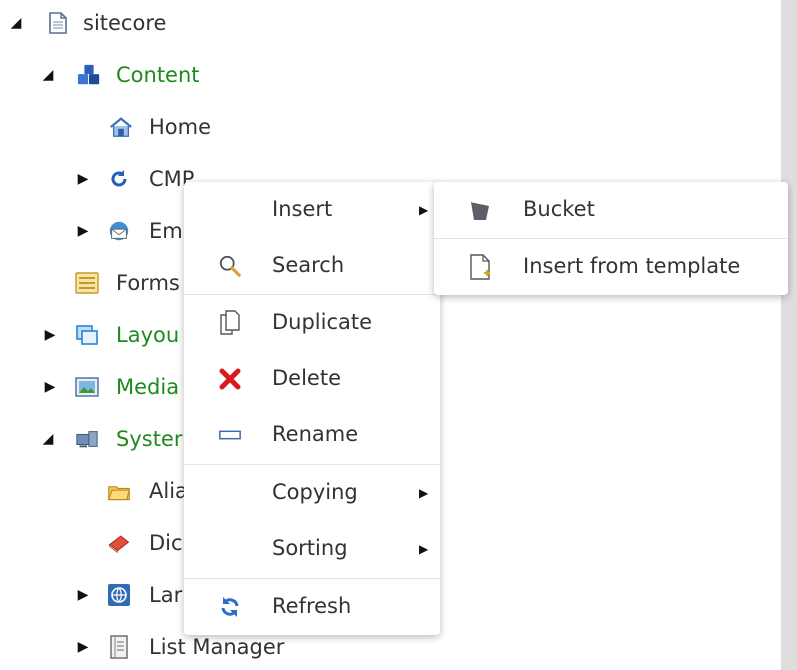 The height and width of the screenshot is (670, 797). I want to click on layout-icon, so click(87, 335).